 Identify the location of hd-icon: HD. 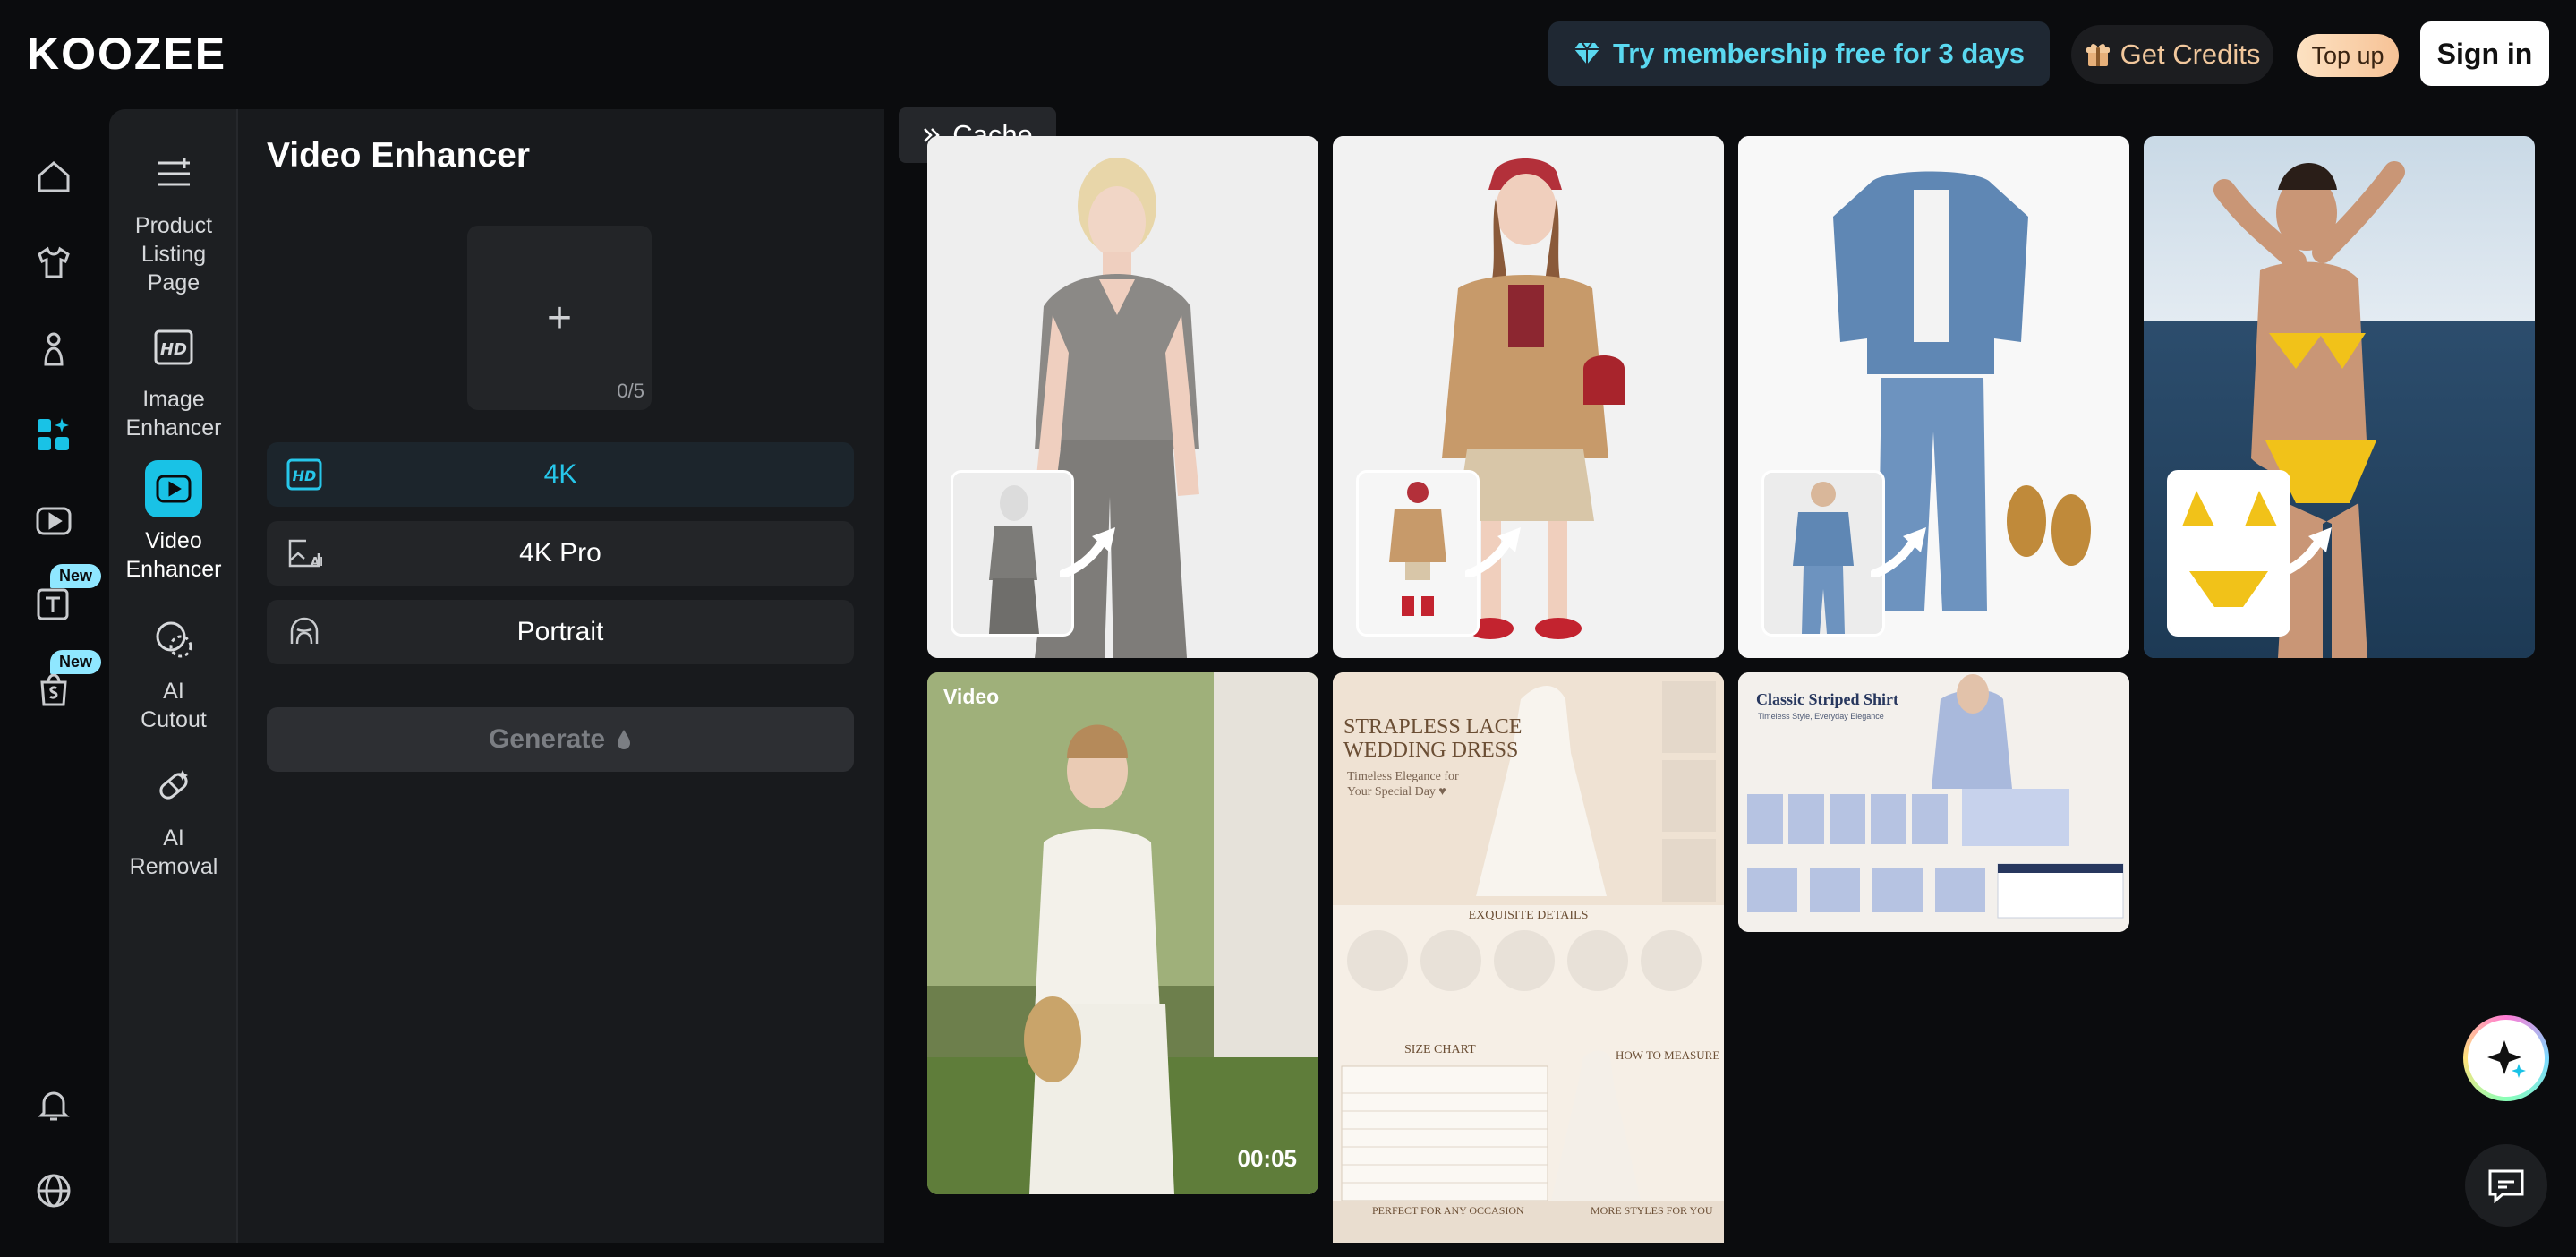
(173, 348).